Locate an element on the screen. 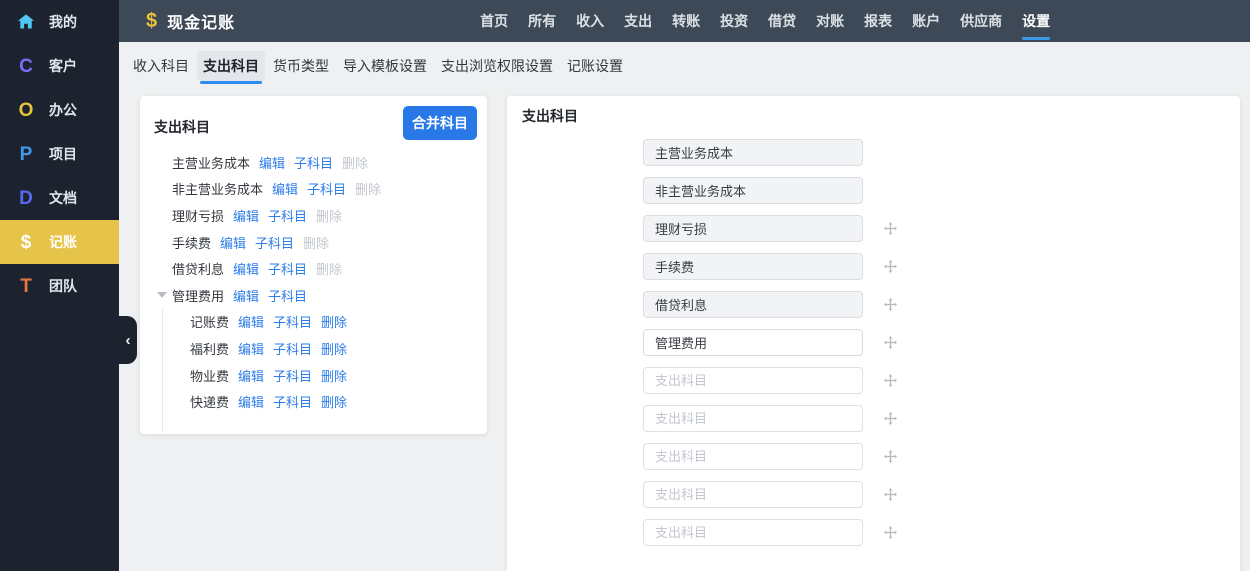 The image size is (1250, 571). tab-income-categories: 收入科目 is located at coordinates (161, 66).